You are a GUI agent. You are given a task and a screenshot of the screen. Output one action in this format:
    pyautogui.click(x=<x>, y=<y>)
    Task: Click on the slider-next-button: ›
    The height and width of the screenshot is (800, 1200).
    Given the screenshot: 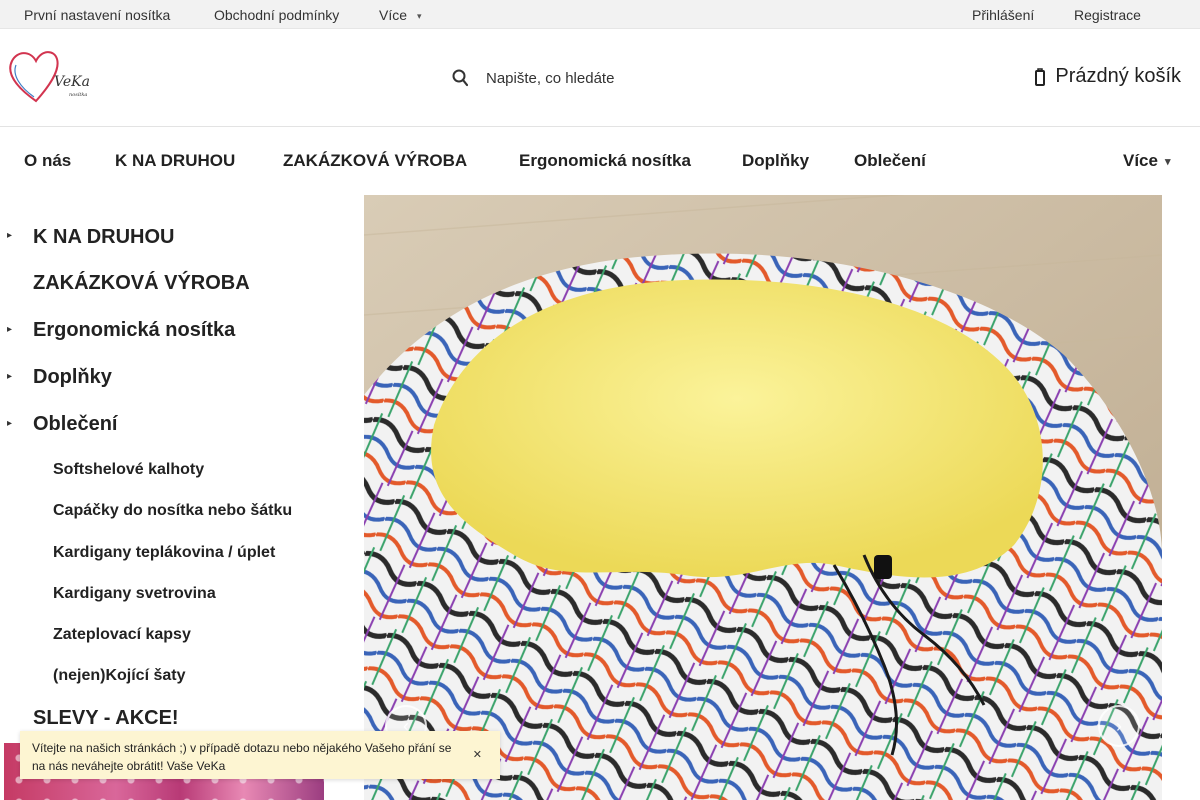 What is the action you would take?
    pyautogui.click(x=1119, y=726)
    